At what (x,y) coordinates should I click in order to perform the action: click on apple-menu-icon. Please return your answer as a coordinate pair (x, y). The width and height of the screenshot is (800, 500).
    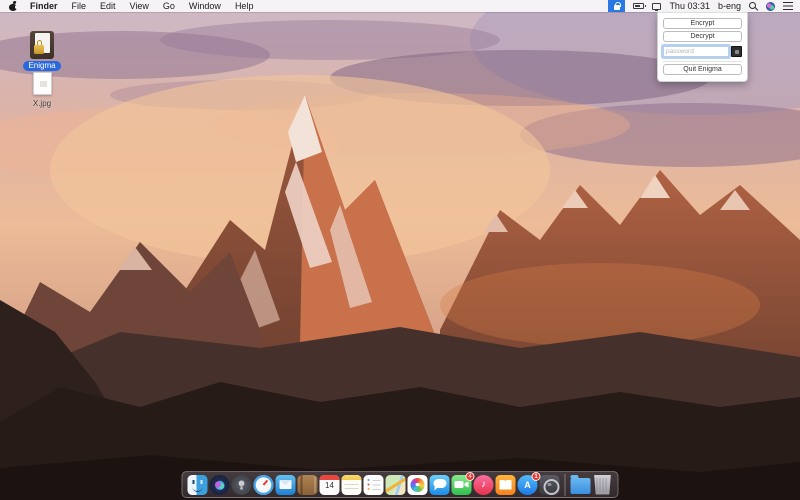
    Looking at the image, I should click on (14, 5).